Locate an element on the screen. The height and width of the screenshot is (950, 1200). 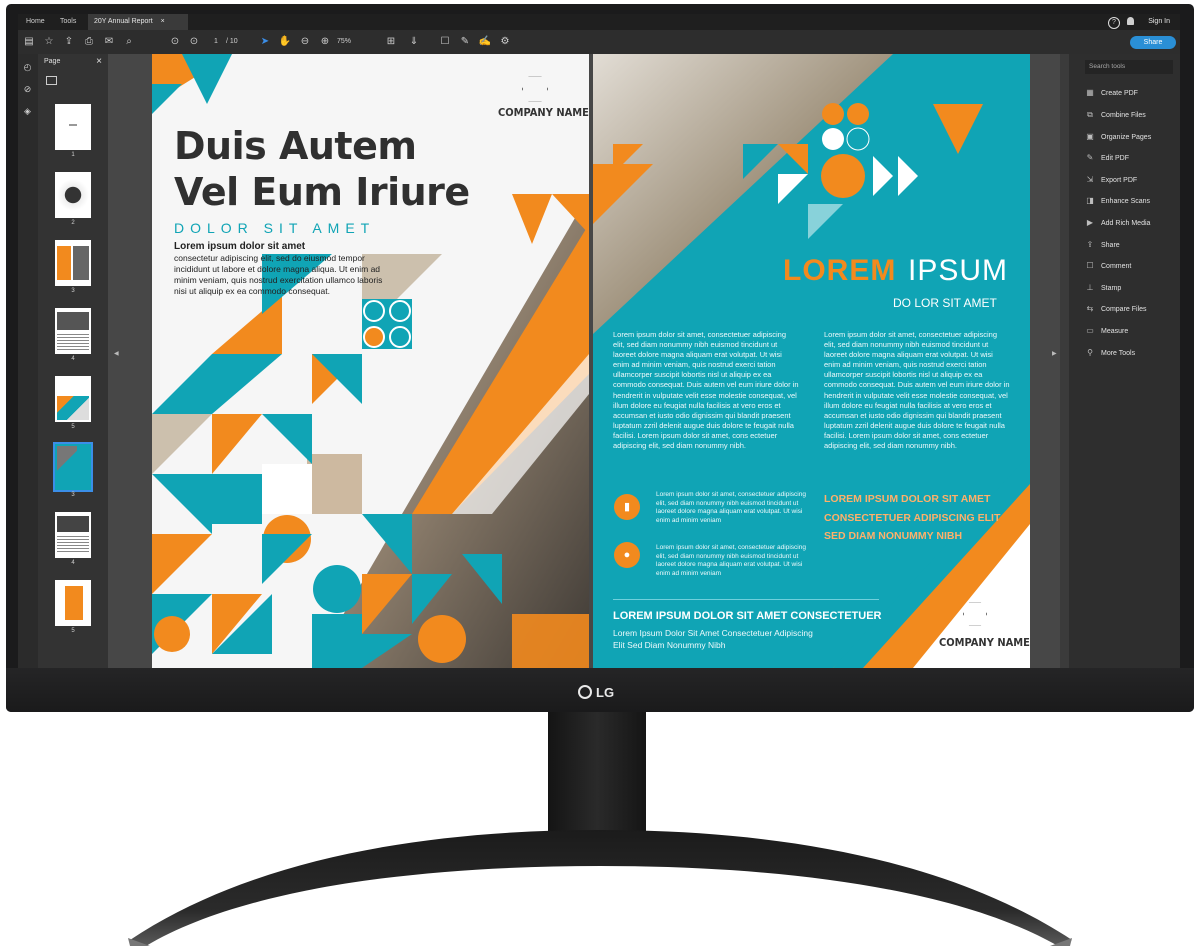
tool-enhance-scans: ◨ Enhance Scans is located at coordinates (1117, 202).